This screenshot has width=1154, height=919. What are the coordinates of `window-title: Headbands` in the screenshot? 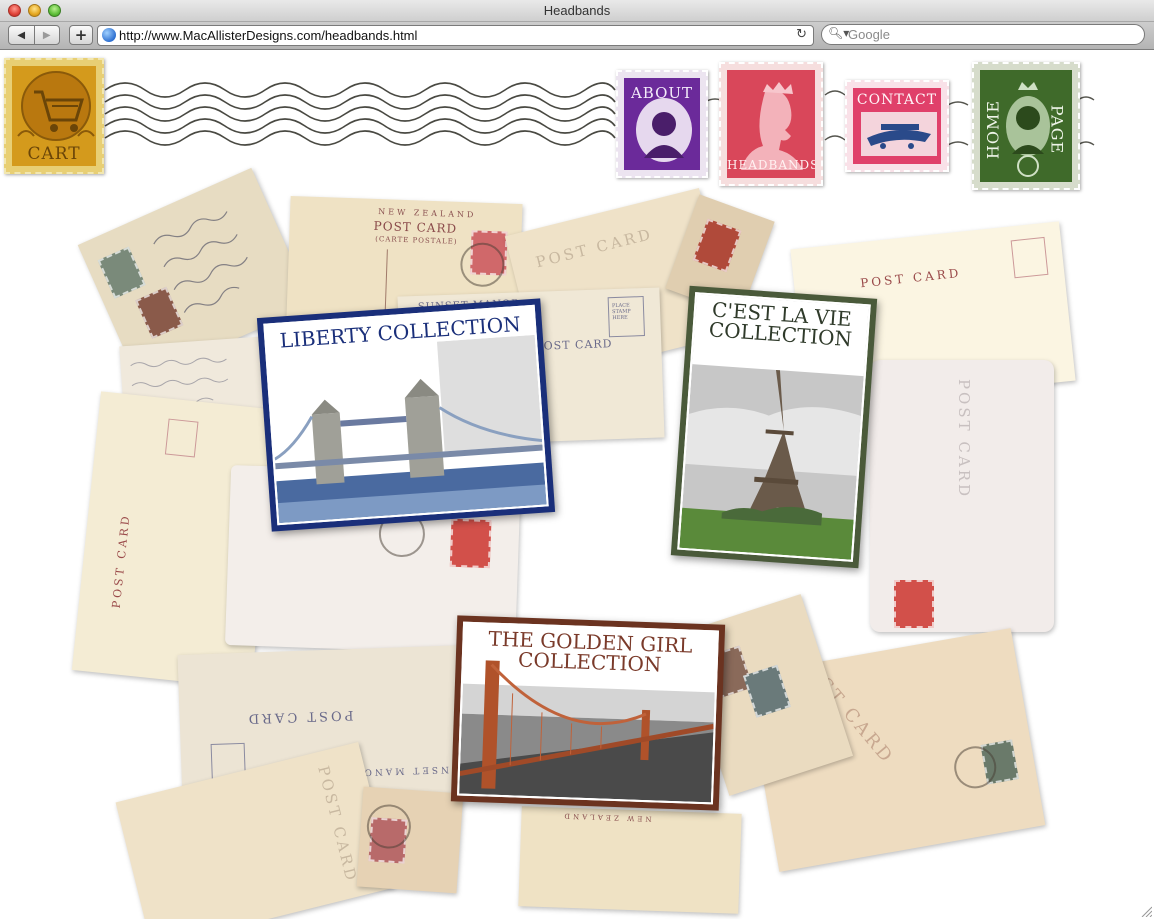 It's located at (577, 10).